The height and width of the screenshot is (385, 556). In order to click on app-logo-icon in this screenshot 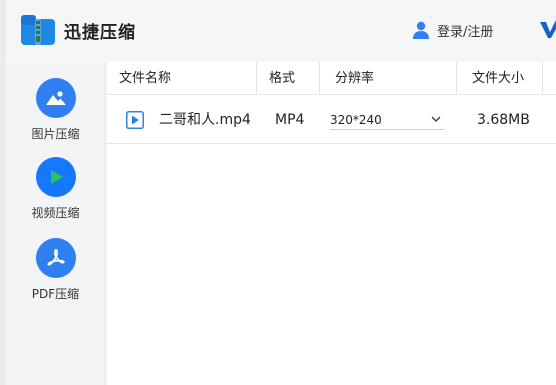, I will do `click(38, 30)`.